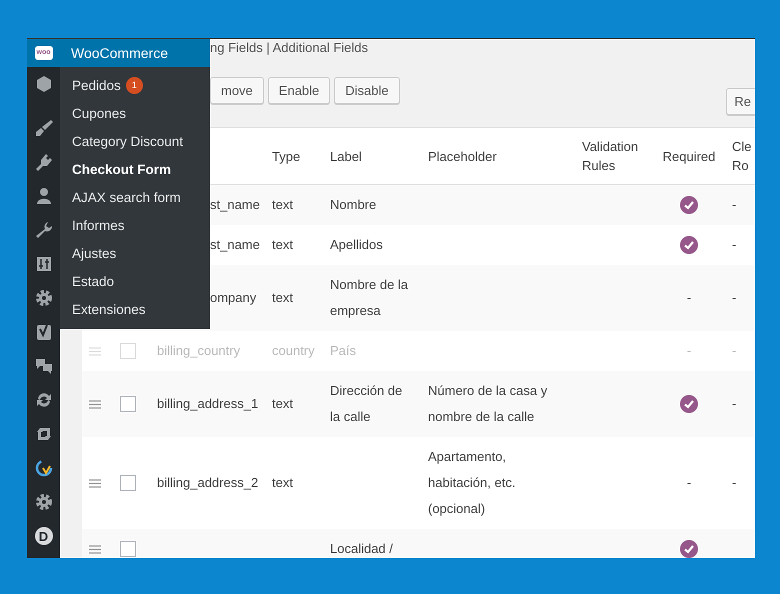 The width and height of the screenshot is (780, 594). Describe the element at coordinates (346, 156) in the screenshot. I see `column-header: Label` at that location.